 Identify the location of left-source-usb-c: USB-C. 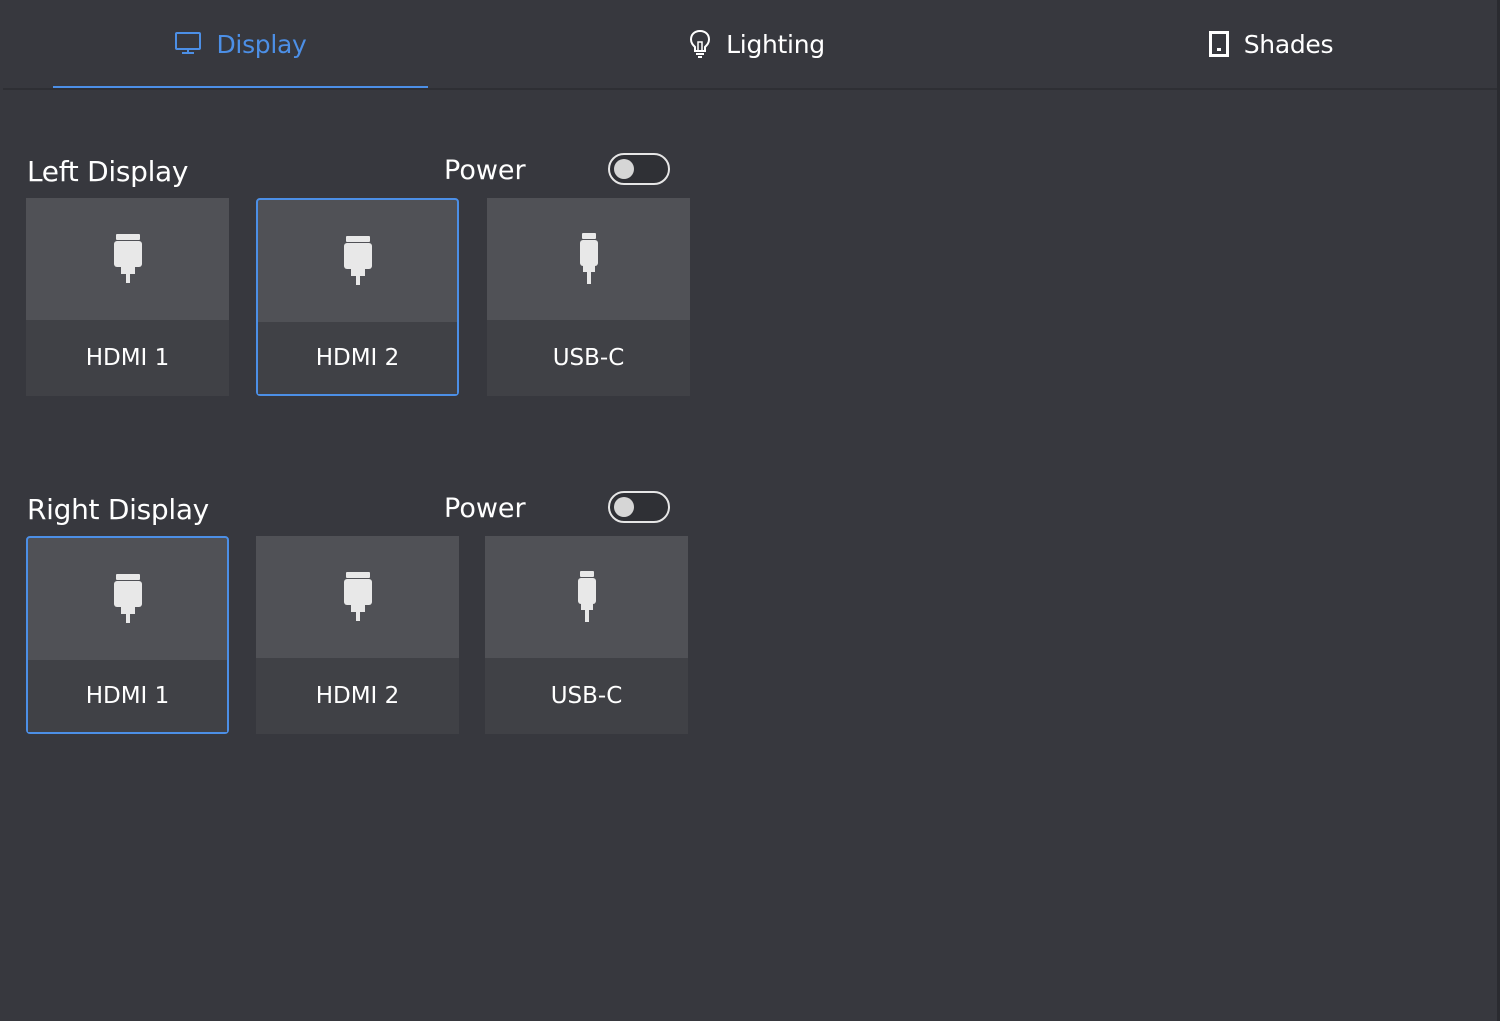
(588, 297).